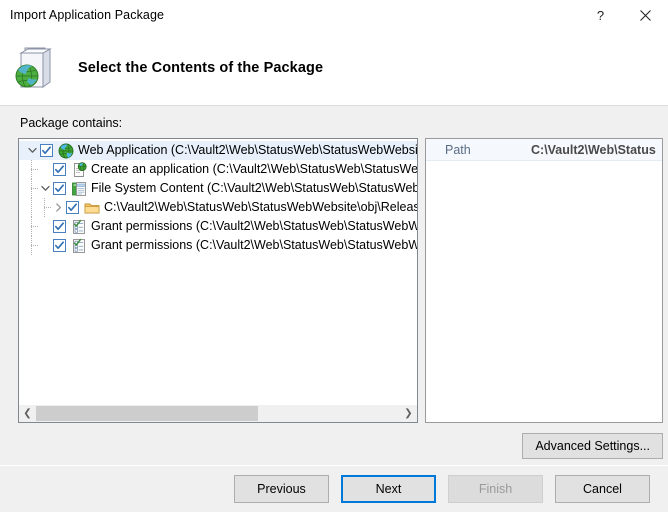 This screenshot has width=668, height=512. I want to click on scrollbar-thumb, so click(147, 413).